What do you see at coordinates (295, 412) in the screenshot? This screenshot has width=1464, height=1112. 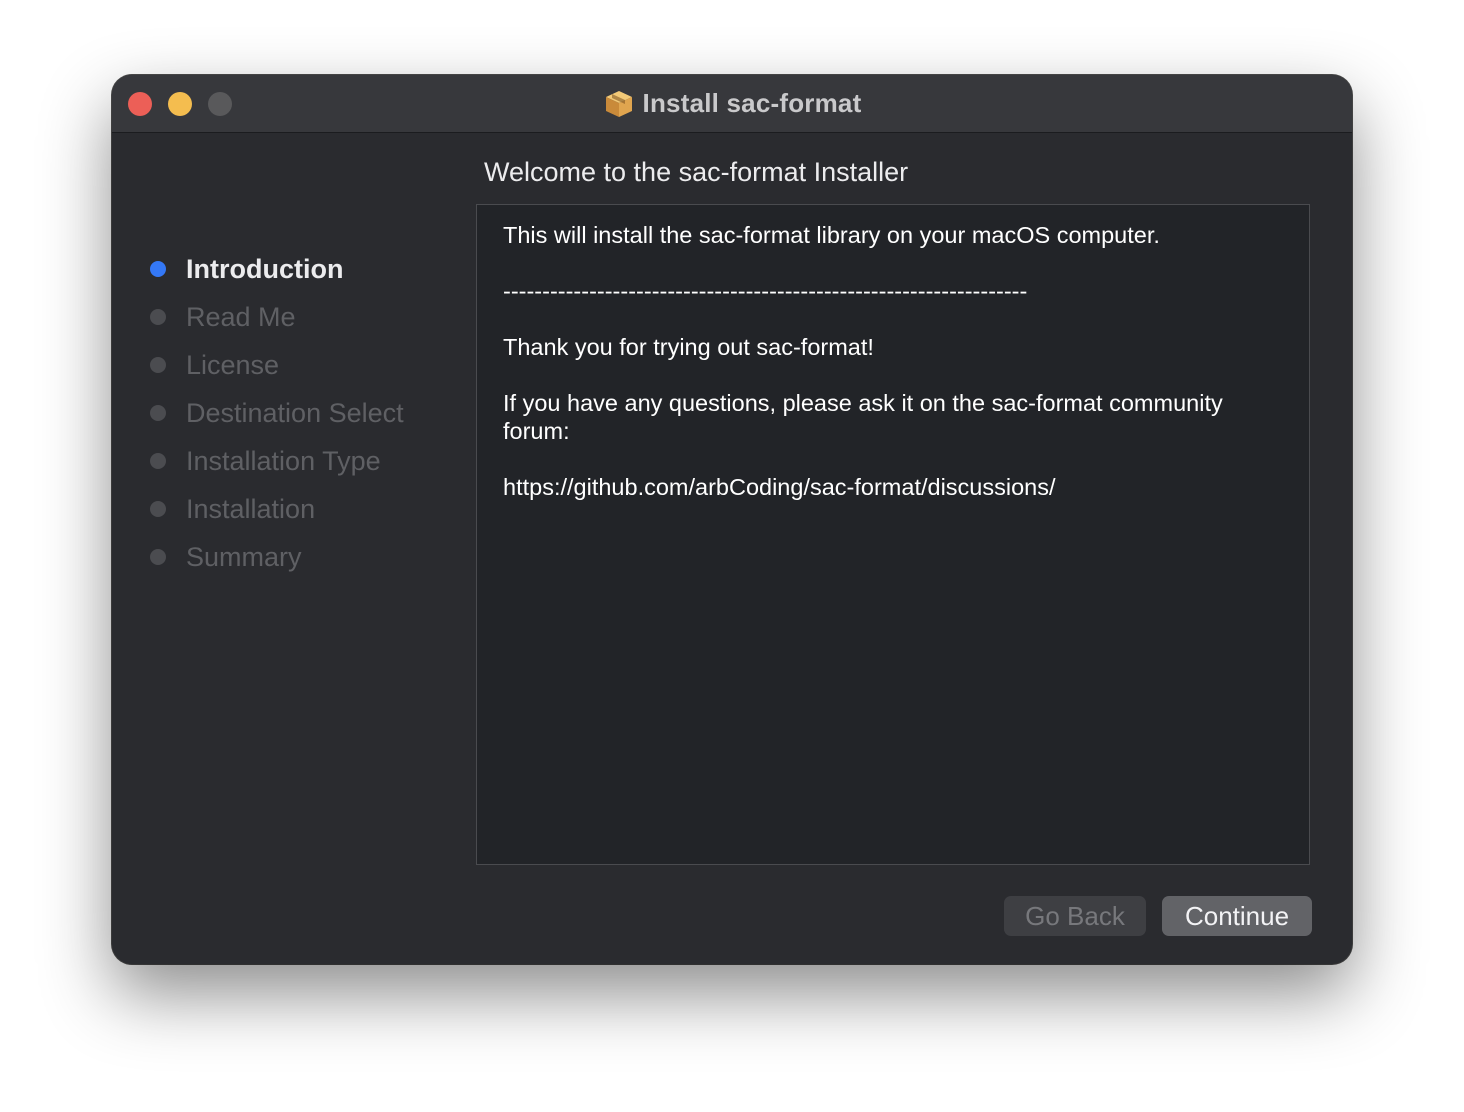 I see `step-label: Destination Select` at bounding box center [295, 412].